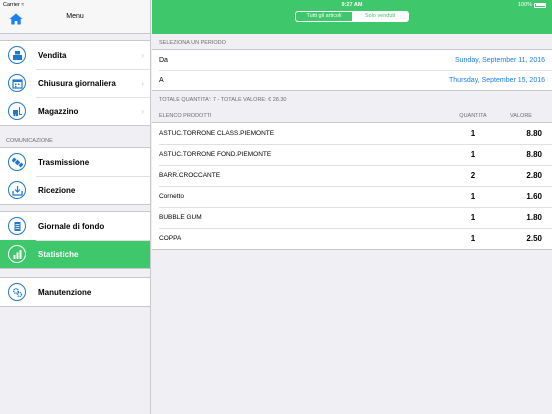  What do you see at coordinates (57, 190) in the screenshot?
I see `sidebar-item-label: Ricezione` at bounding box center [57, 190].